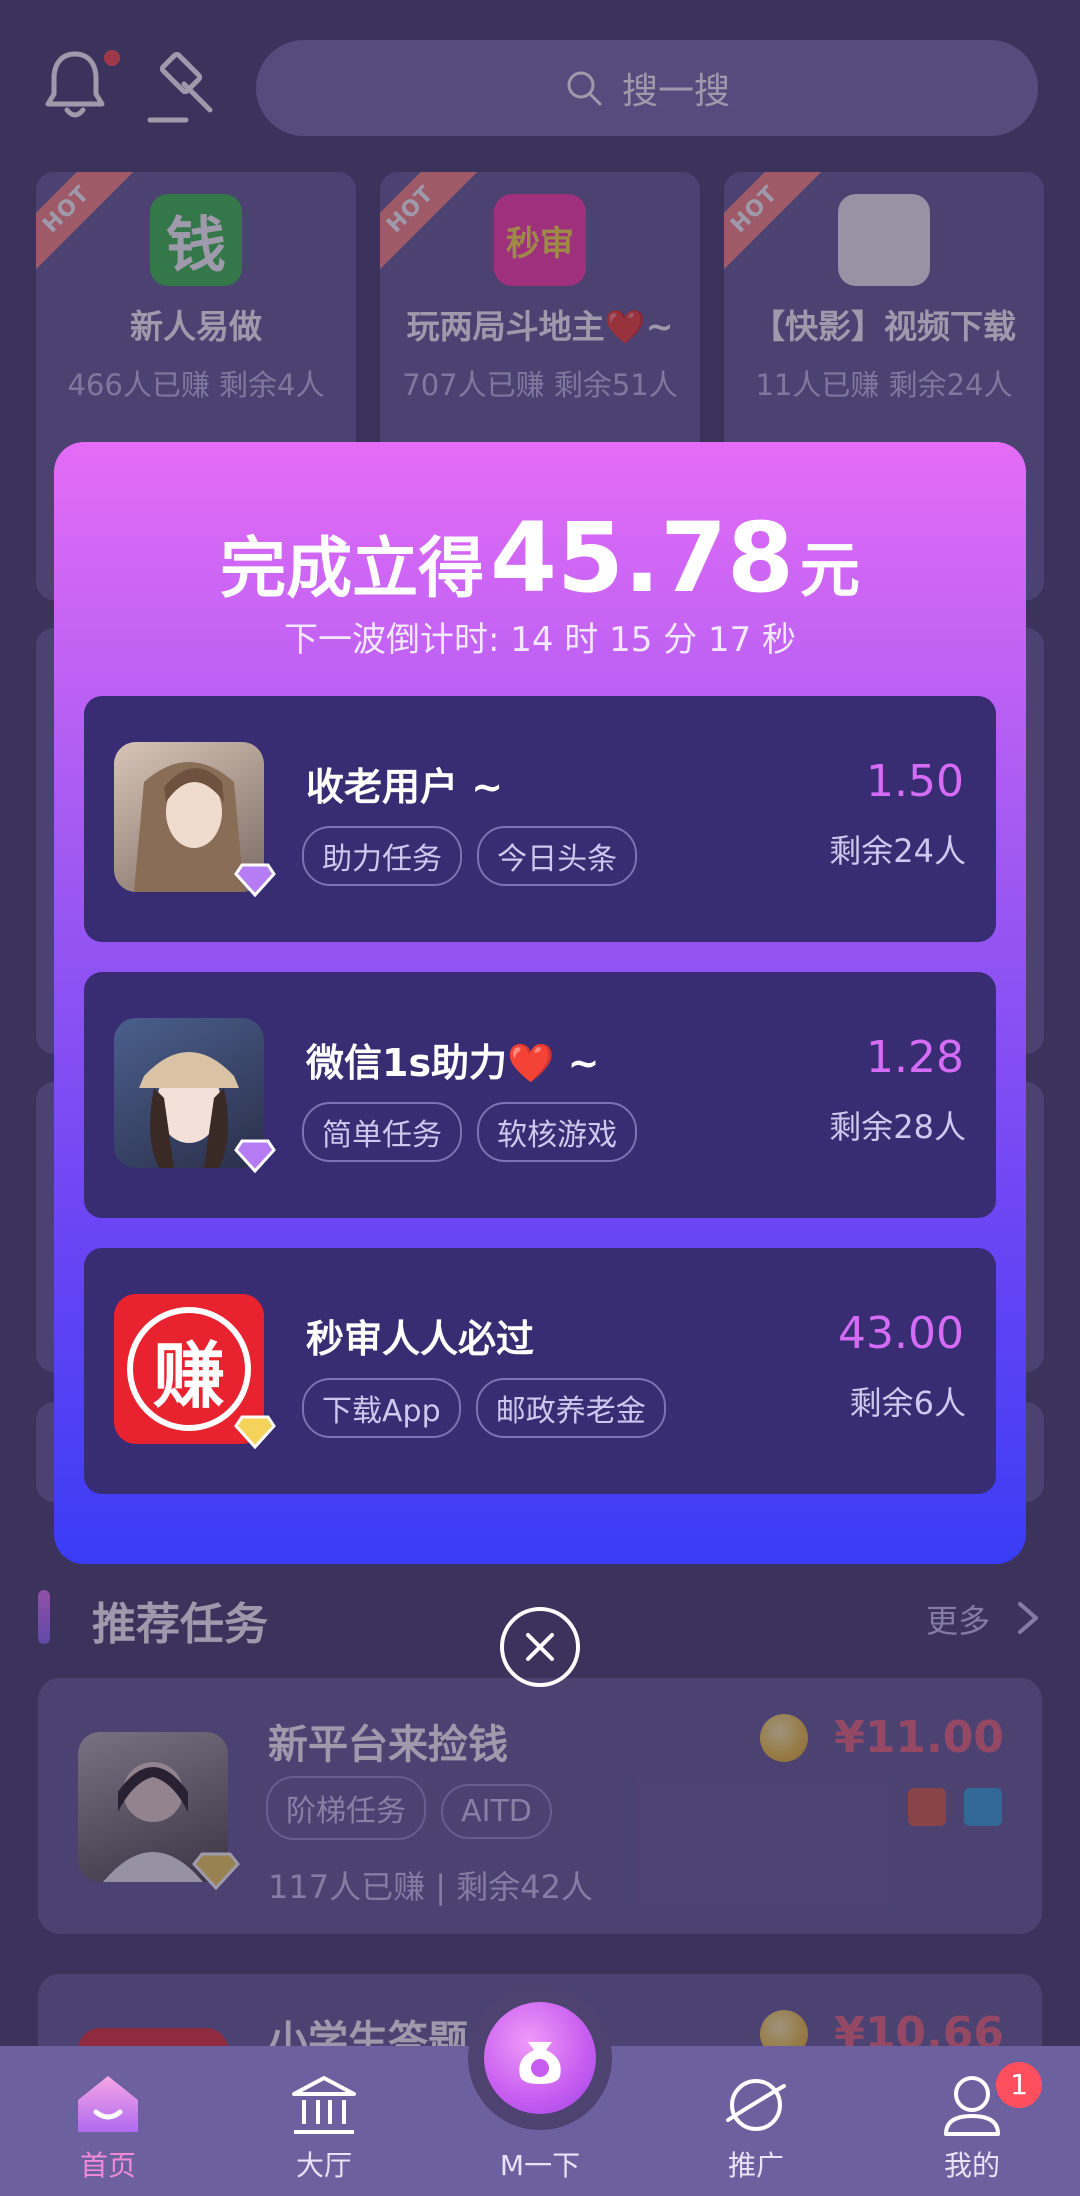  I want to click on nav-home: 首页, so click(108, 2121).